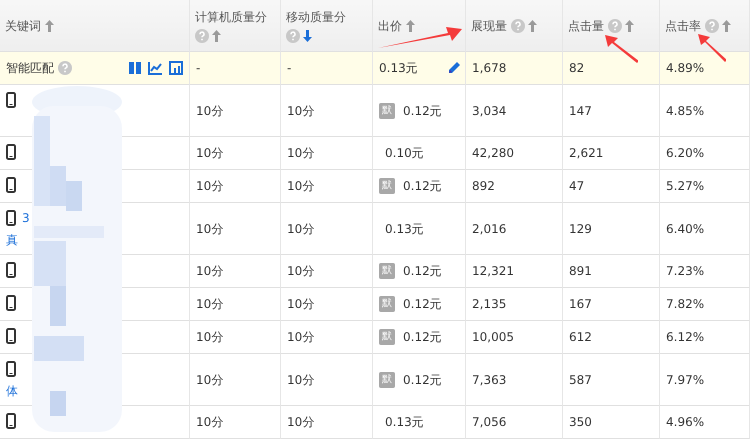 This screenshot has width=750, height=447. What do you see at coordinates (493, 271) in the screenshot?
I see `metric-text: 12,321` at bounding box center [493, 271].